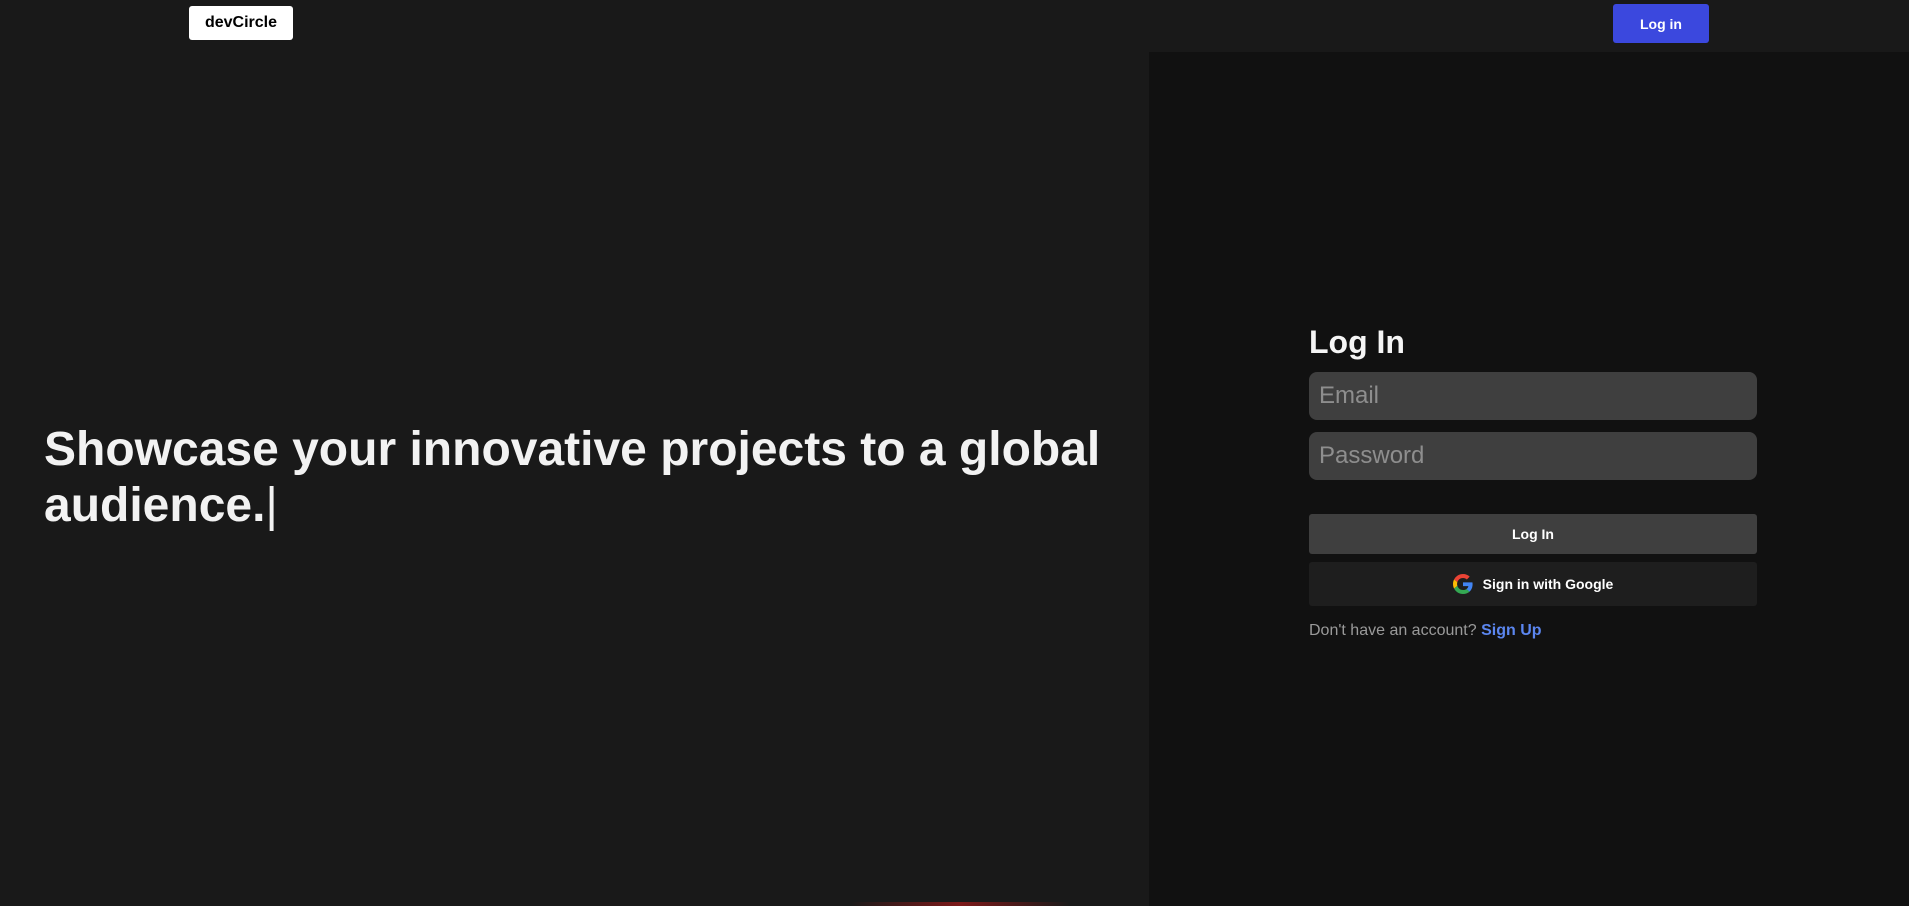  I want to click on email-input, so click(1533, 396).